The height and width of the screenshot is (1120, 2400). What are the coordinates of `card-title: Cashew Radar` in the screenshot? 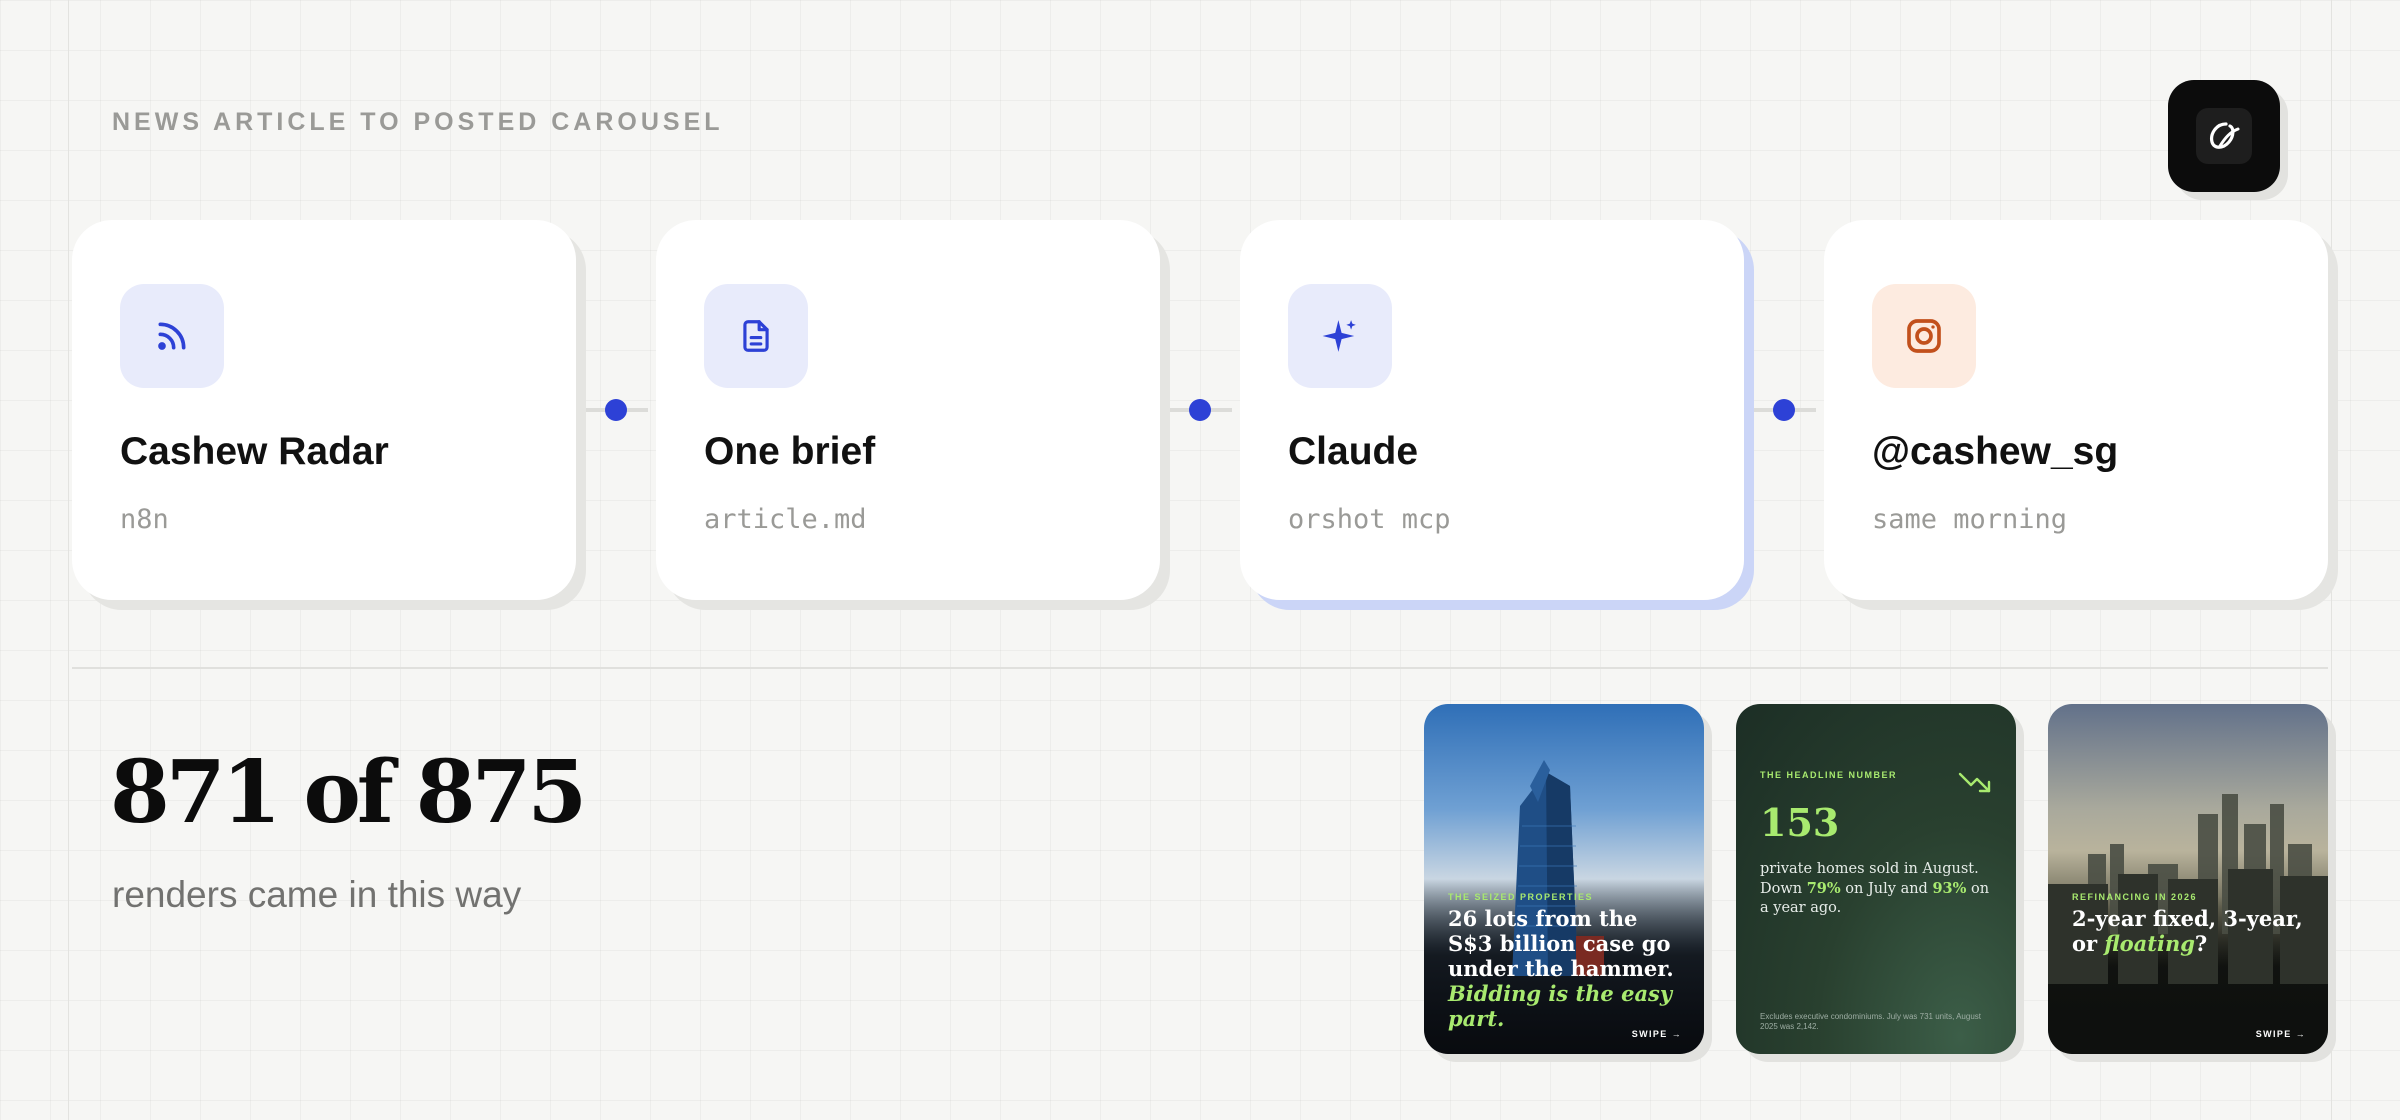 It's located at (254, 451).